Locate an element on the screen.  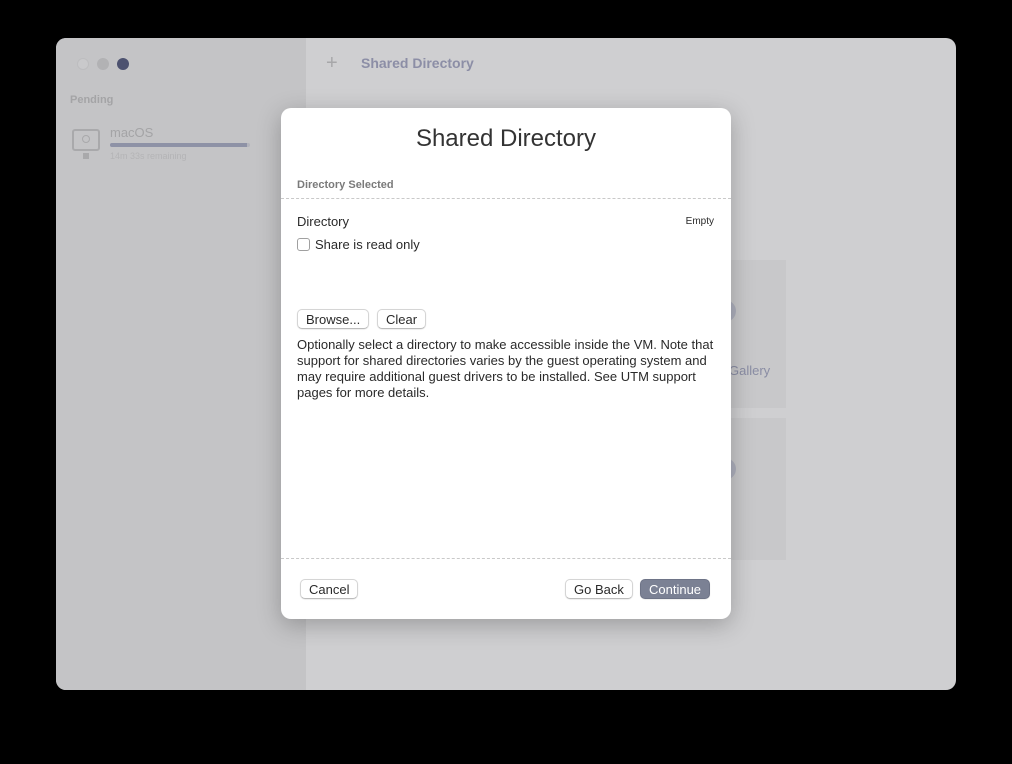
vm-time-remaining: 14m 33s remaining is located at coordinates (148, 156).